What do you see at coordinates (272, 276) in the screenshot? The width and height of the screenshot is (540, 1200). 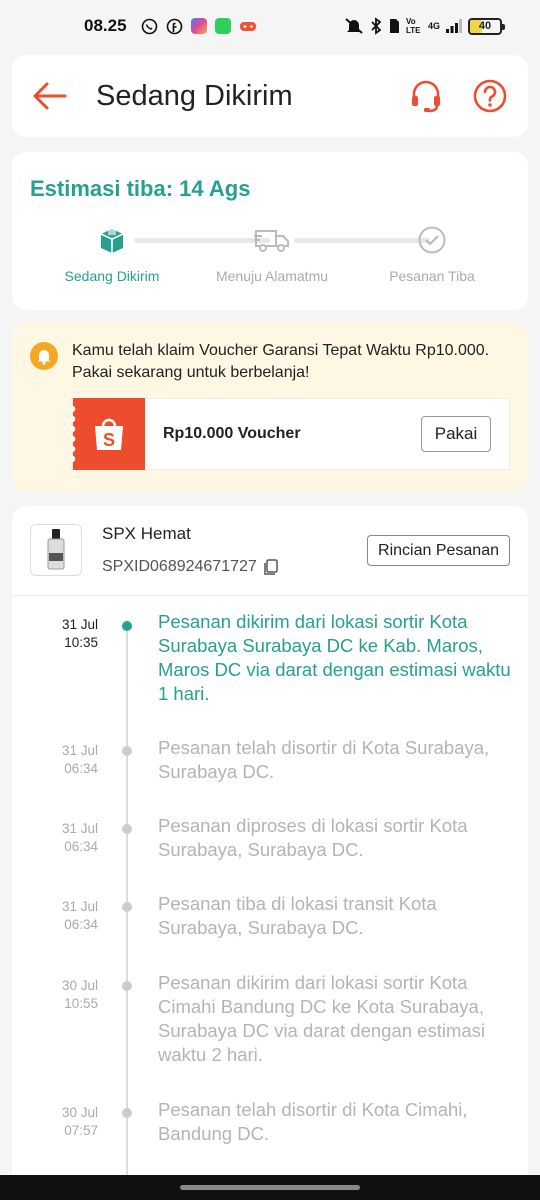 I see `step-label: Menuju Alamatmu` at bounding box center [272, 276].